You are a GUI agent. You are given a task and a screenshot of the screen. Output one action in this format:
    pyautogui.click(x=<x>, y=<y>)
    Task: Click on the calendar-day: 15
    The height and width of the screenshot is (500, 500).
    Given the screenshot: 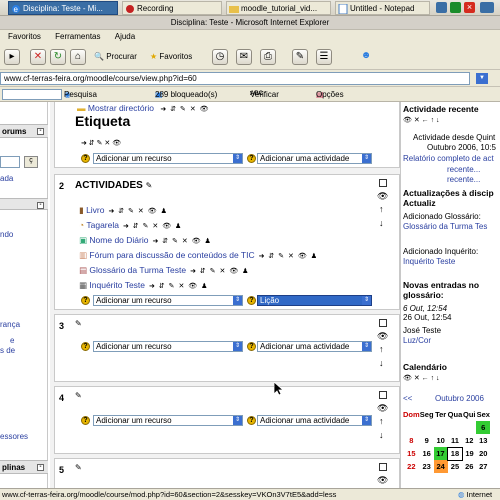 What is the action you would take?
    pyautogui.click(x=411, y=453)
    